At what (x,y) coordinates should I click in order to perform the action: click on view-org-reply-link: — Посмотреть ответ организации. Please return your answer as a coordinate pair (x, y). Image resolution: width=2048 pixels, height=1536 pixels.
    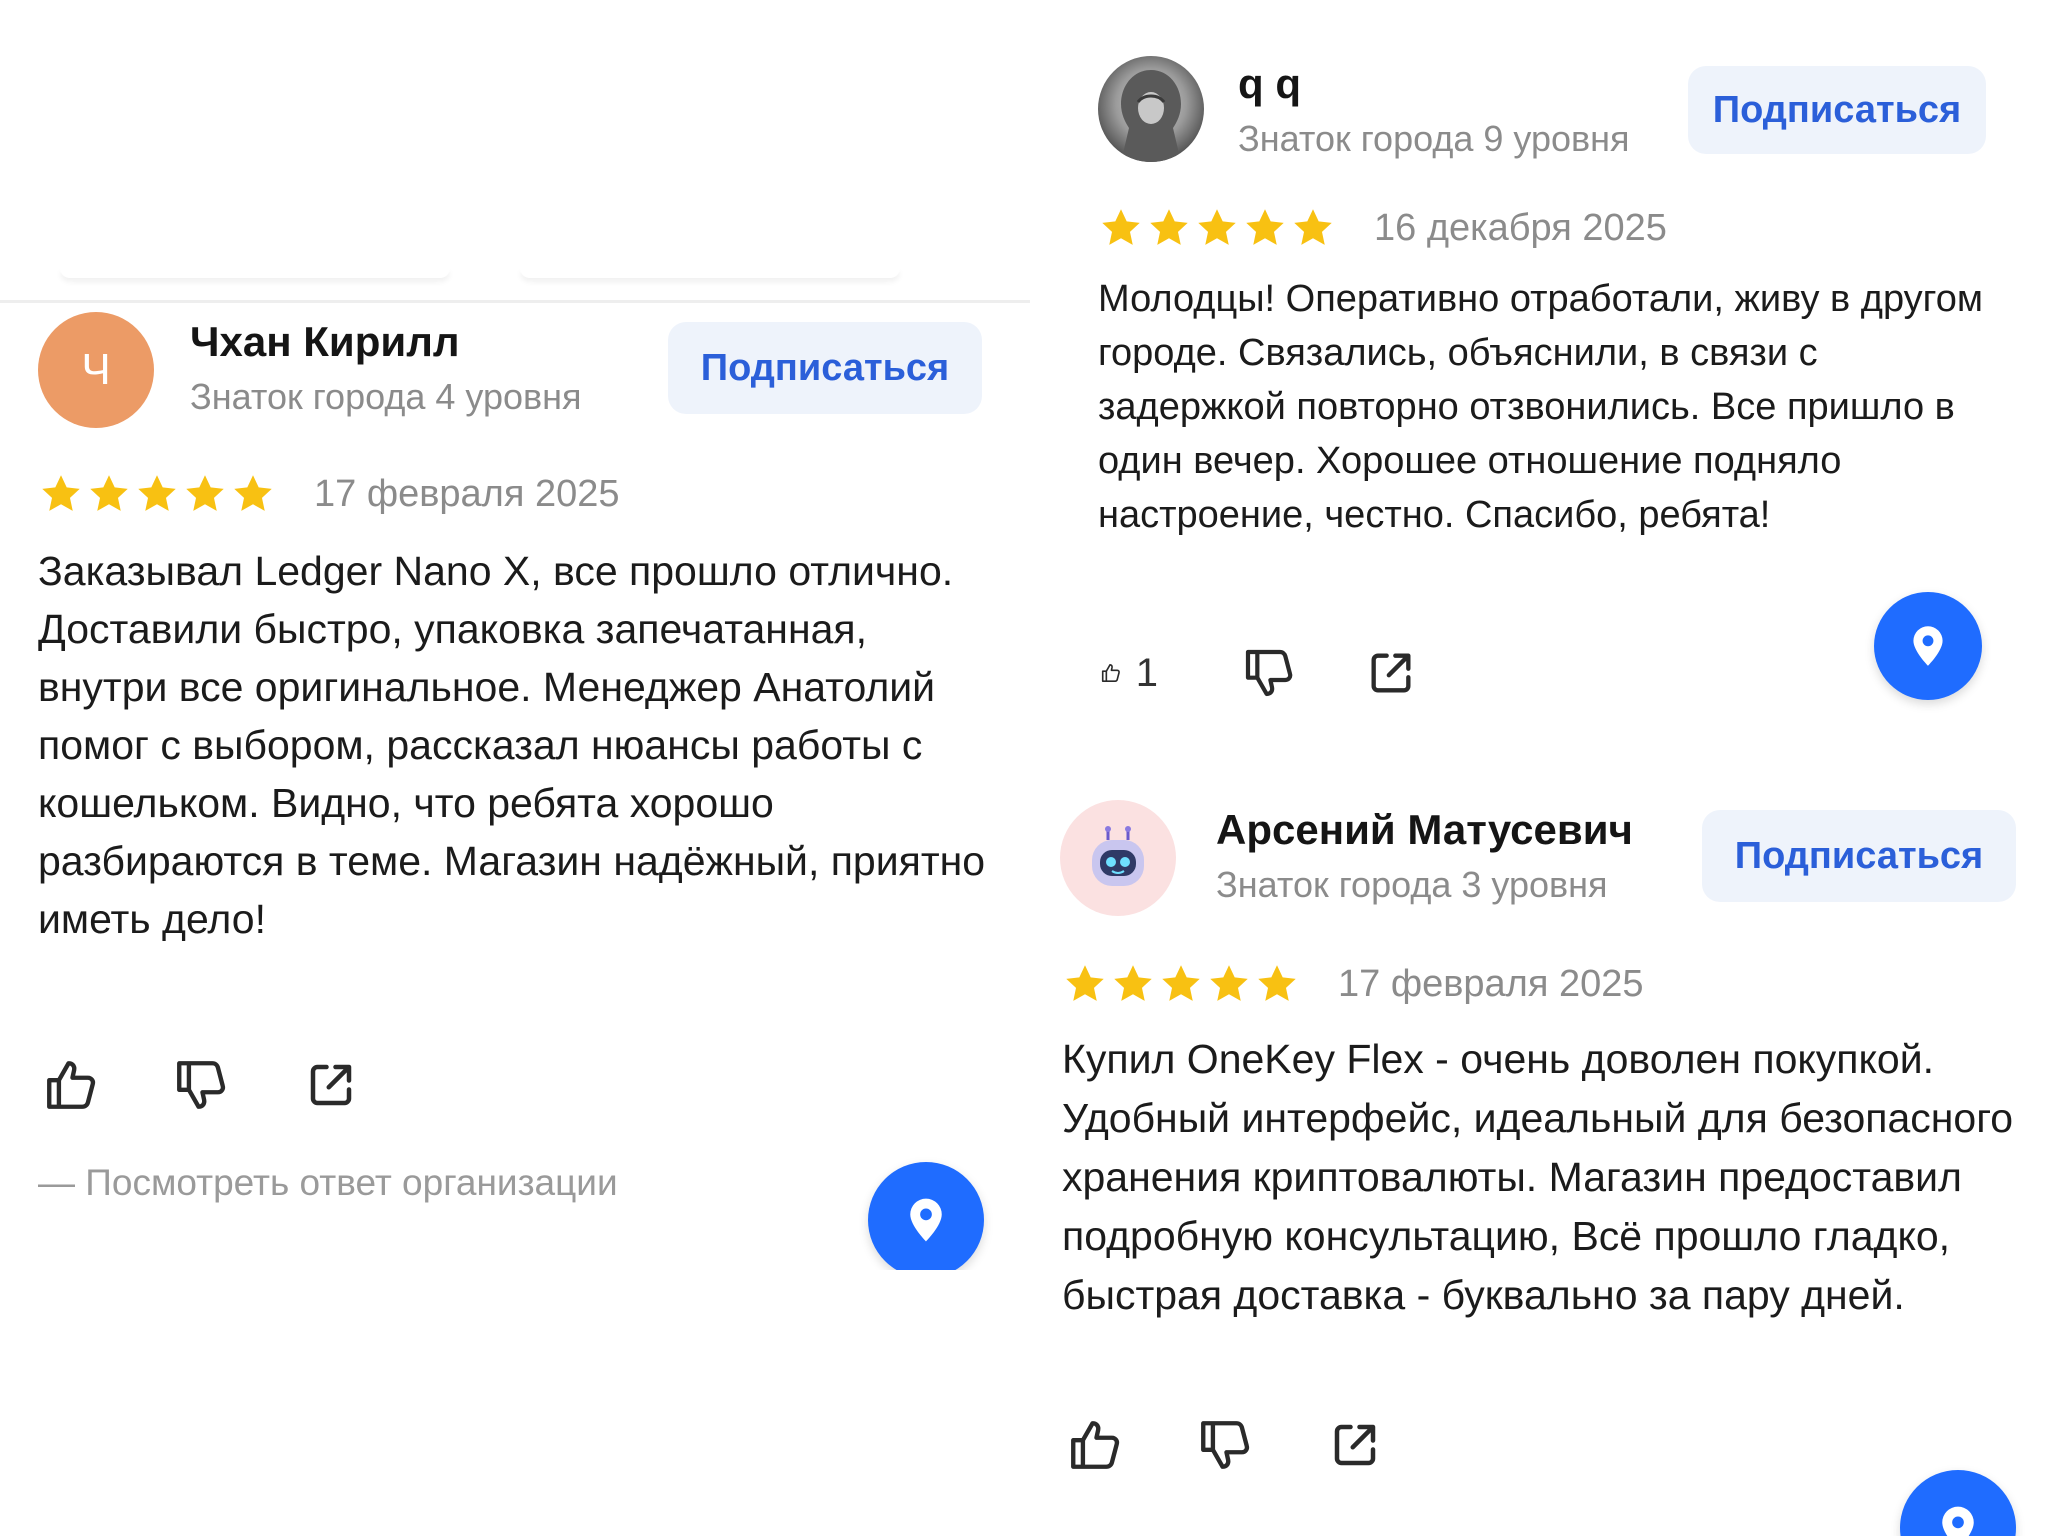
    Looking at the image, I should click on (328, 1183).